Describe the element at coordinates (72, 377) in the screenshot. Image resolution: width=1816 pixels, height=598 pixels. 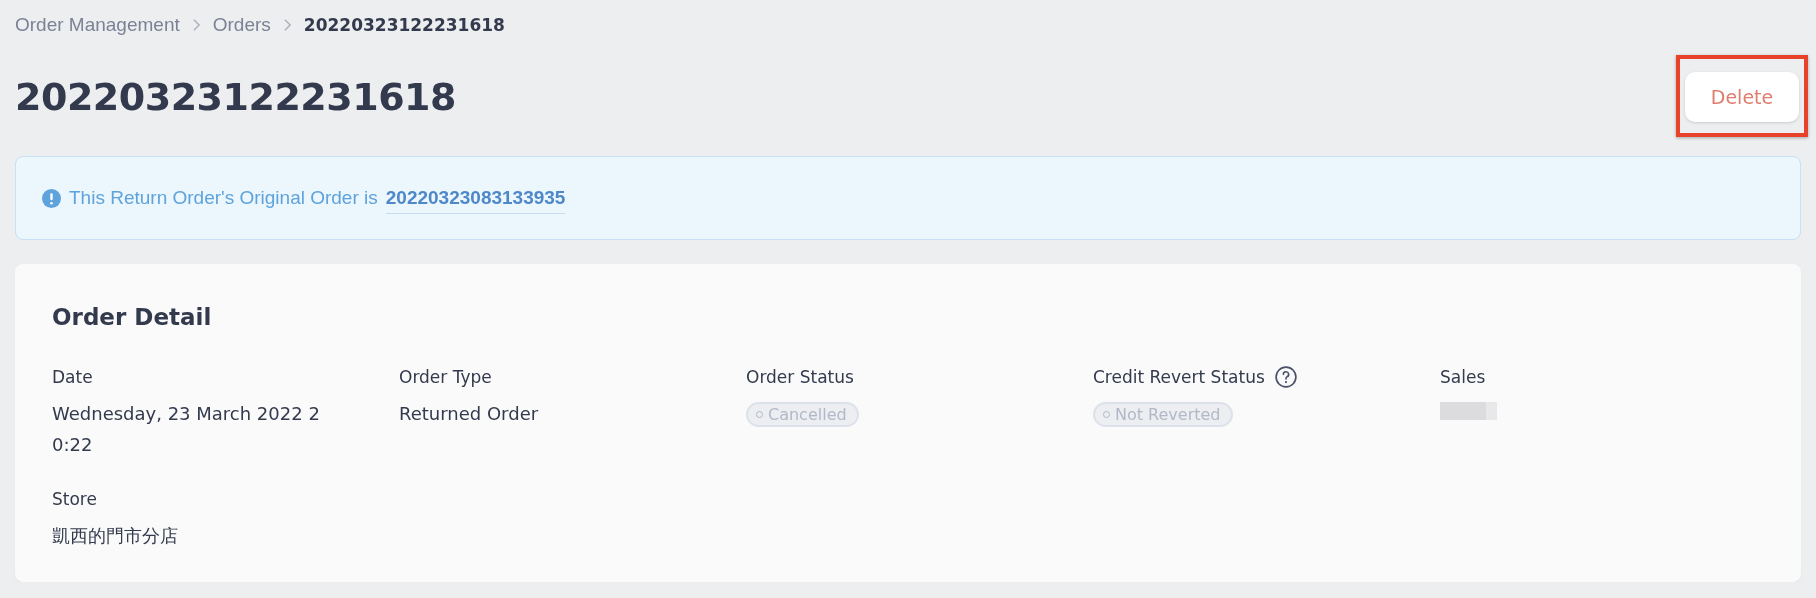
I see `field-label: Date` at that location.